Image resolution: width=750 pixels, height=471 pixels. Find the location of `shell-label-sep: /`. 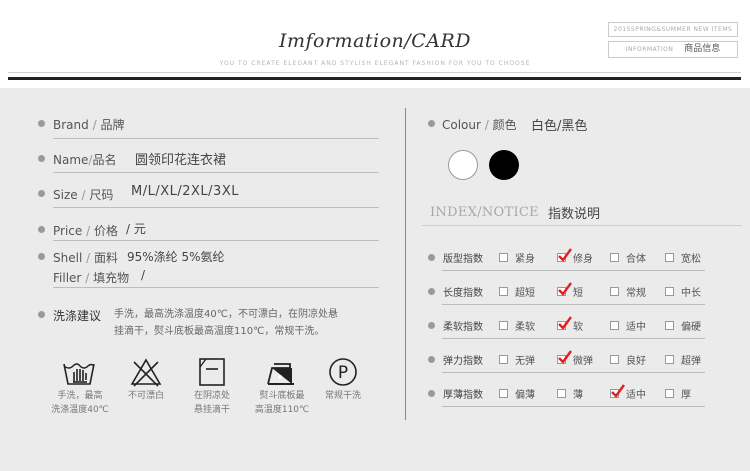

shell-label-sep: / is located at coordinates (88, 258).